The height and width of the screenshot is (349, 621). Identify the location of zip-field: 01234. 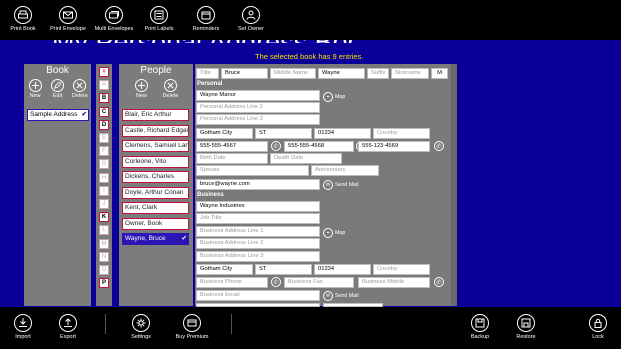
(342, 133).